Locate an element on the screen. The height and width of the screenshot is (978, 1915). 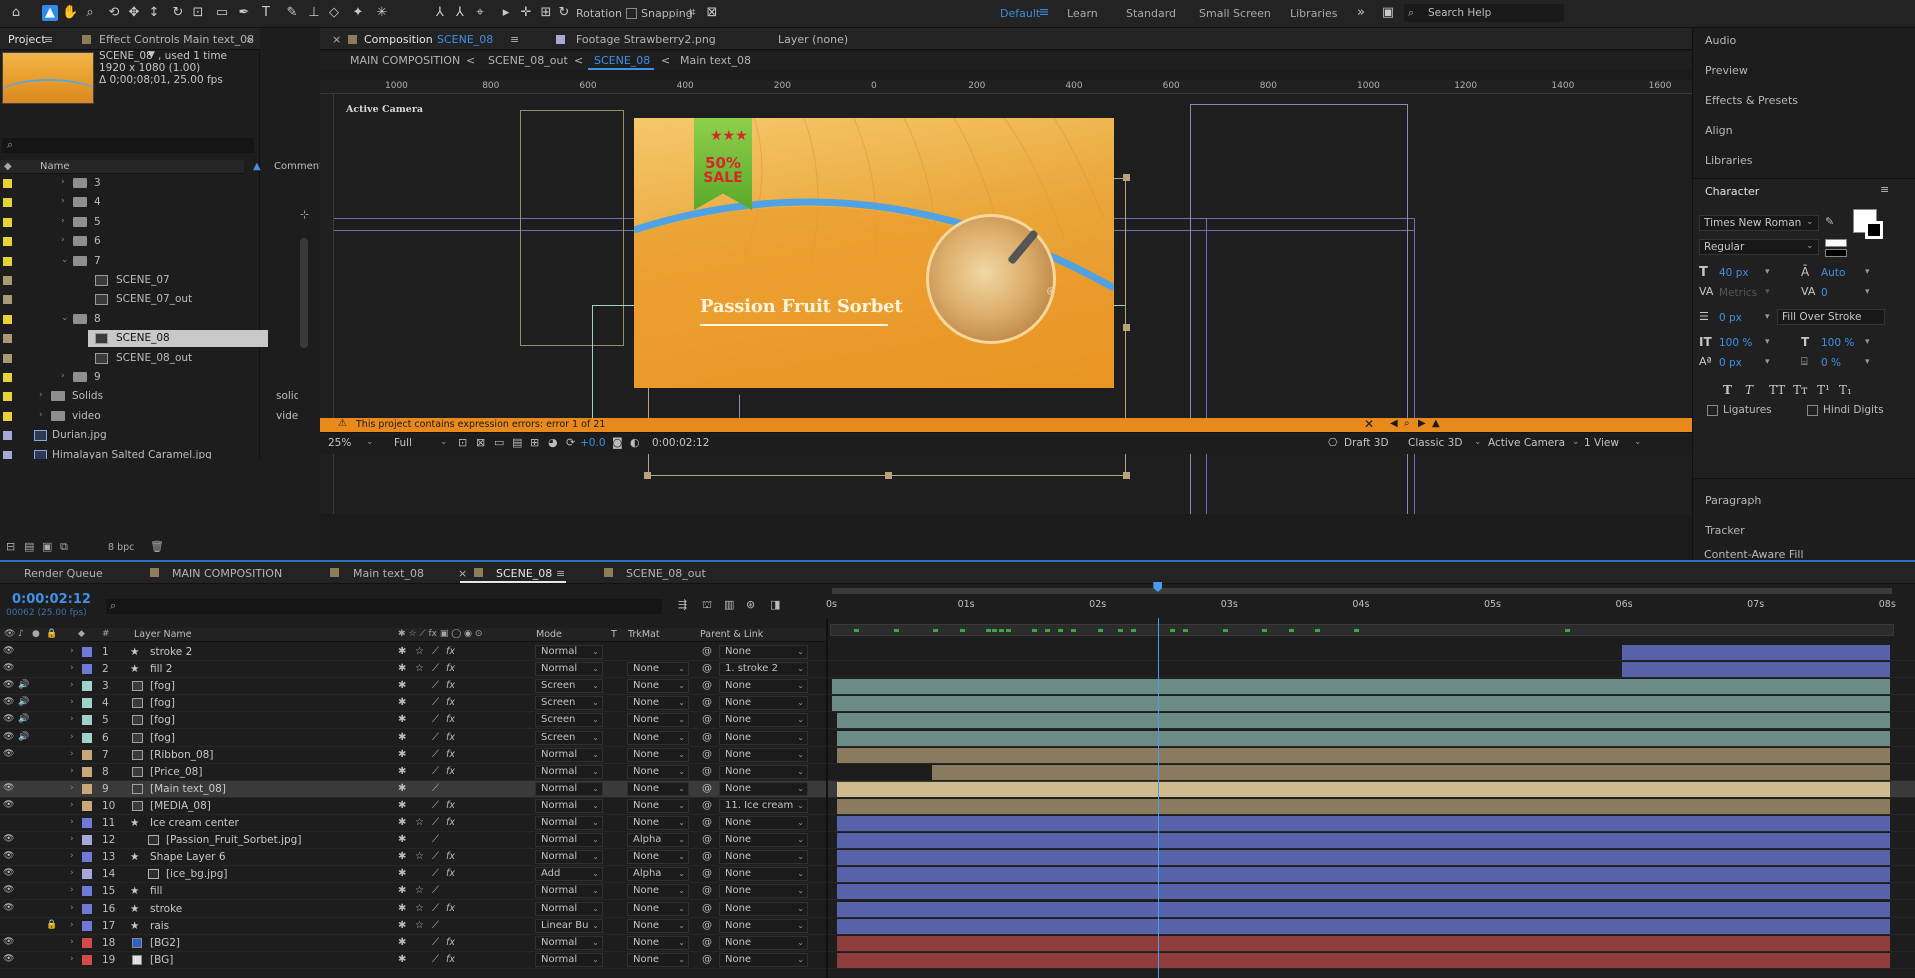
search-help-input: Search Help is located at coordinates (1459, 13).